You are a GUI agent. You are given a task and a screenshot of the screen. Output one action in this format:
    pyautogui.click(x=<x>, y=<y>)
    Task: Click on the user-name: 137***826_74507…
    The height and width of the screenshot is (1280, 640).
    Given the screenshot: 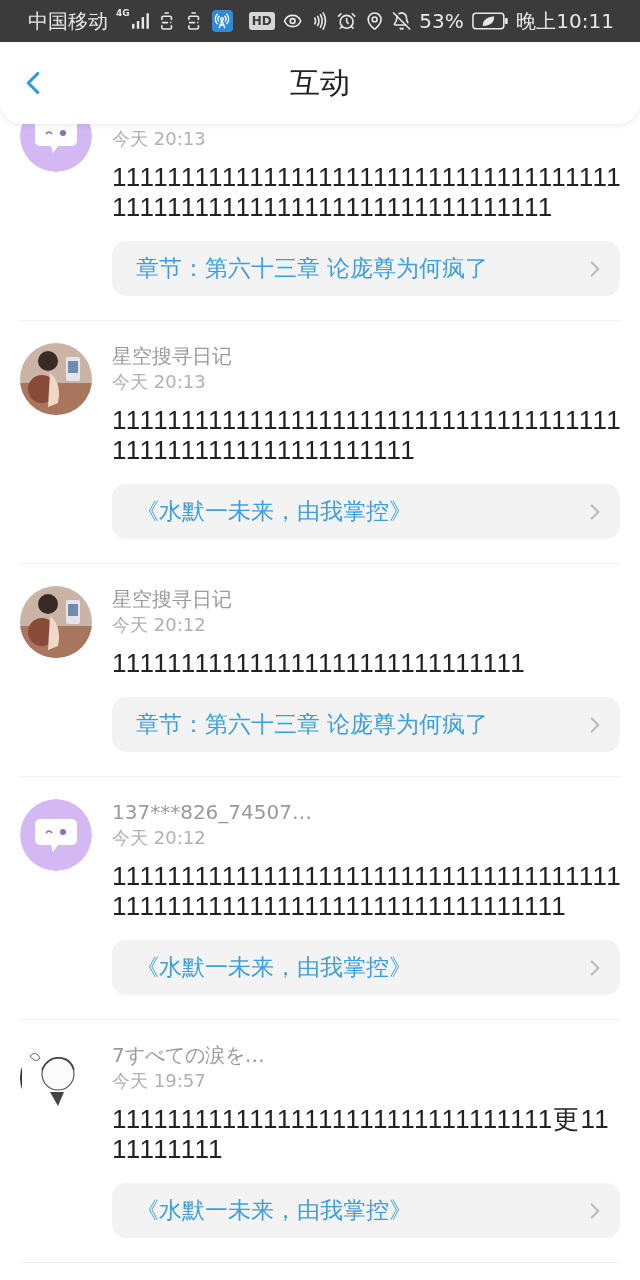 What is the action you would take?
    pyautogui.click(x=212, y=812)
    